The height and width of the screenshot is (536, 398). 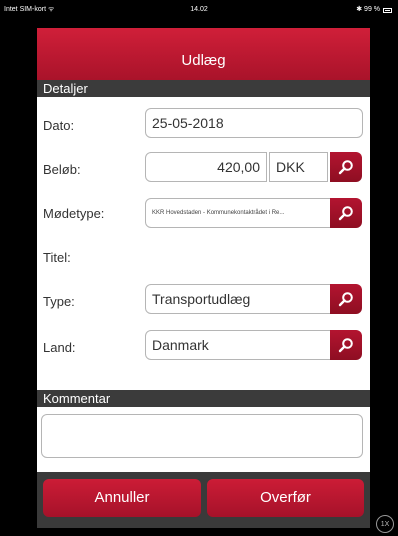 I want to click on footer-bar: Annuller Overfør, so click(x=203, y=500).